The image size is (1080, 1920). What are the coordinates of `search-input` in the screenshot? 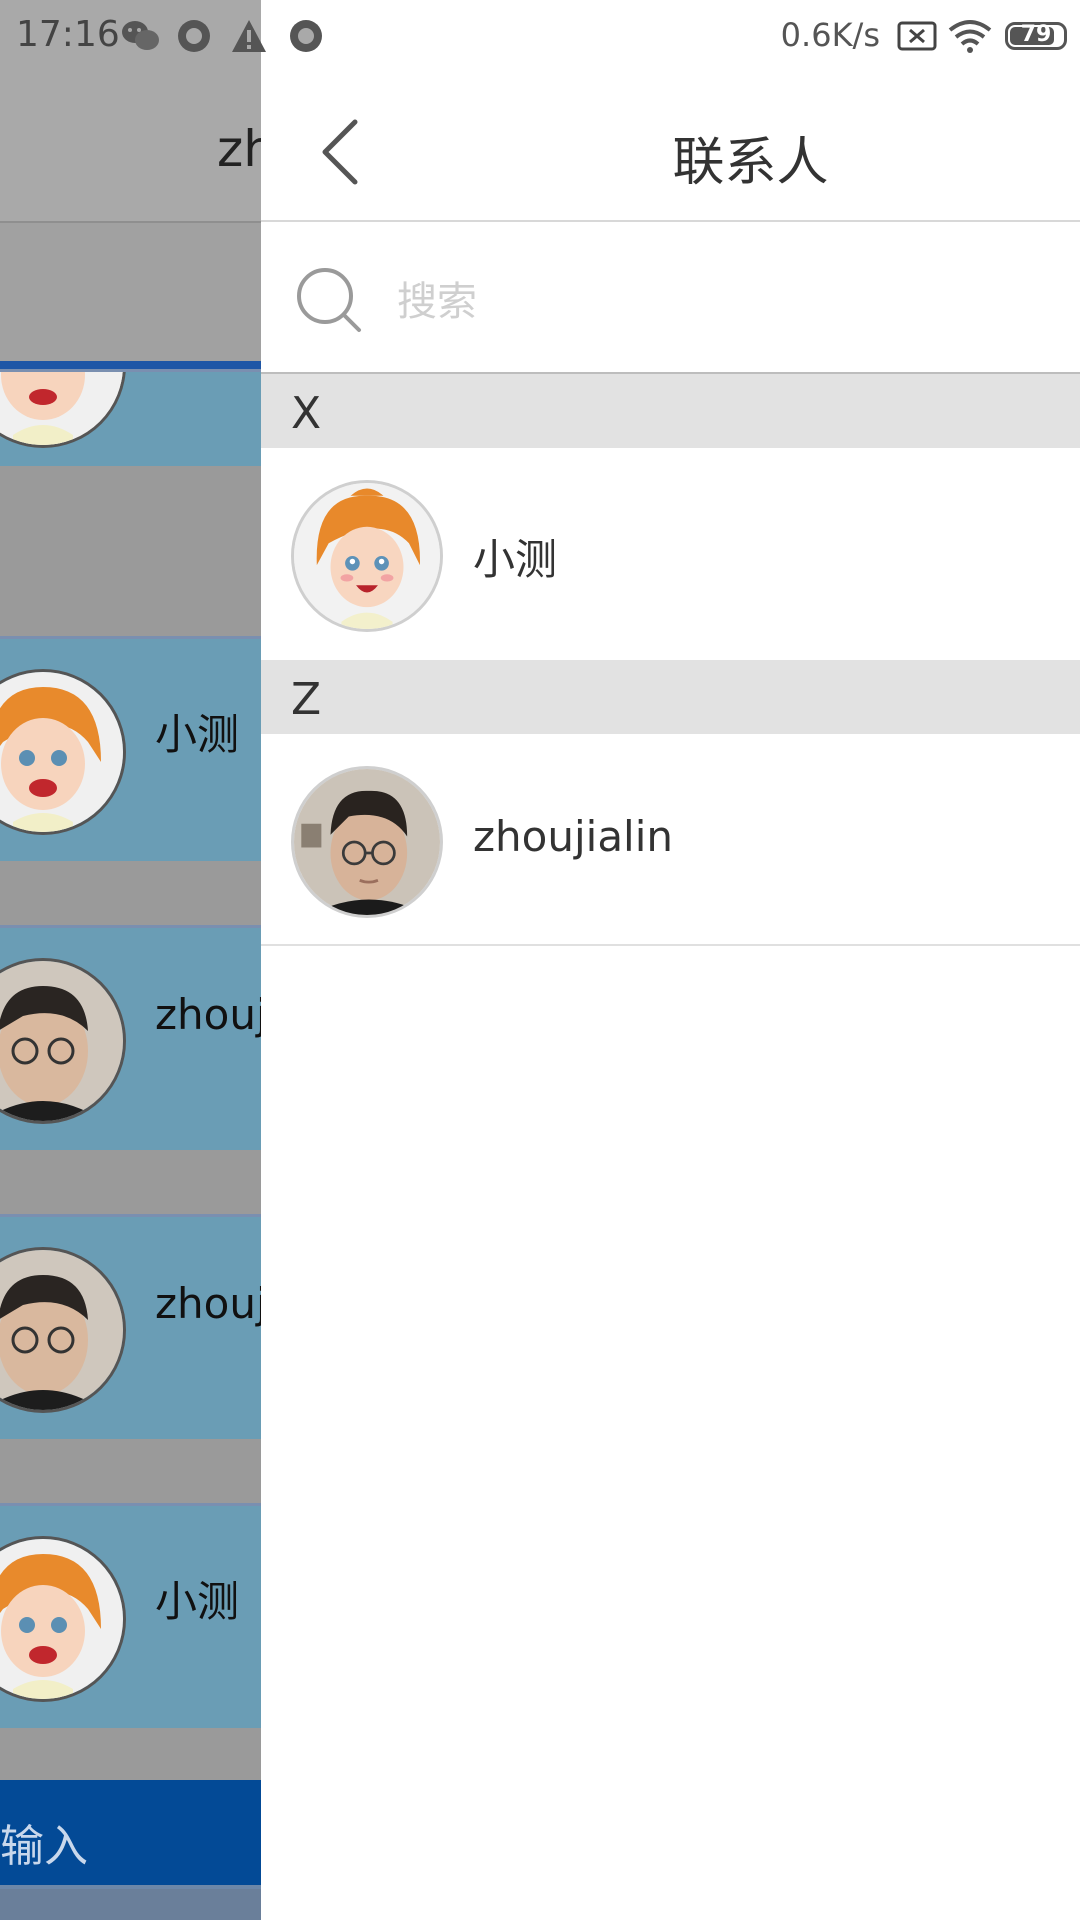 It's located at (717, 302).